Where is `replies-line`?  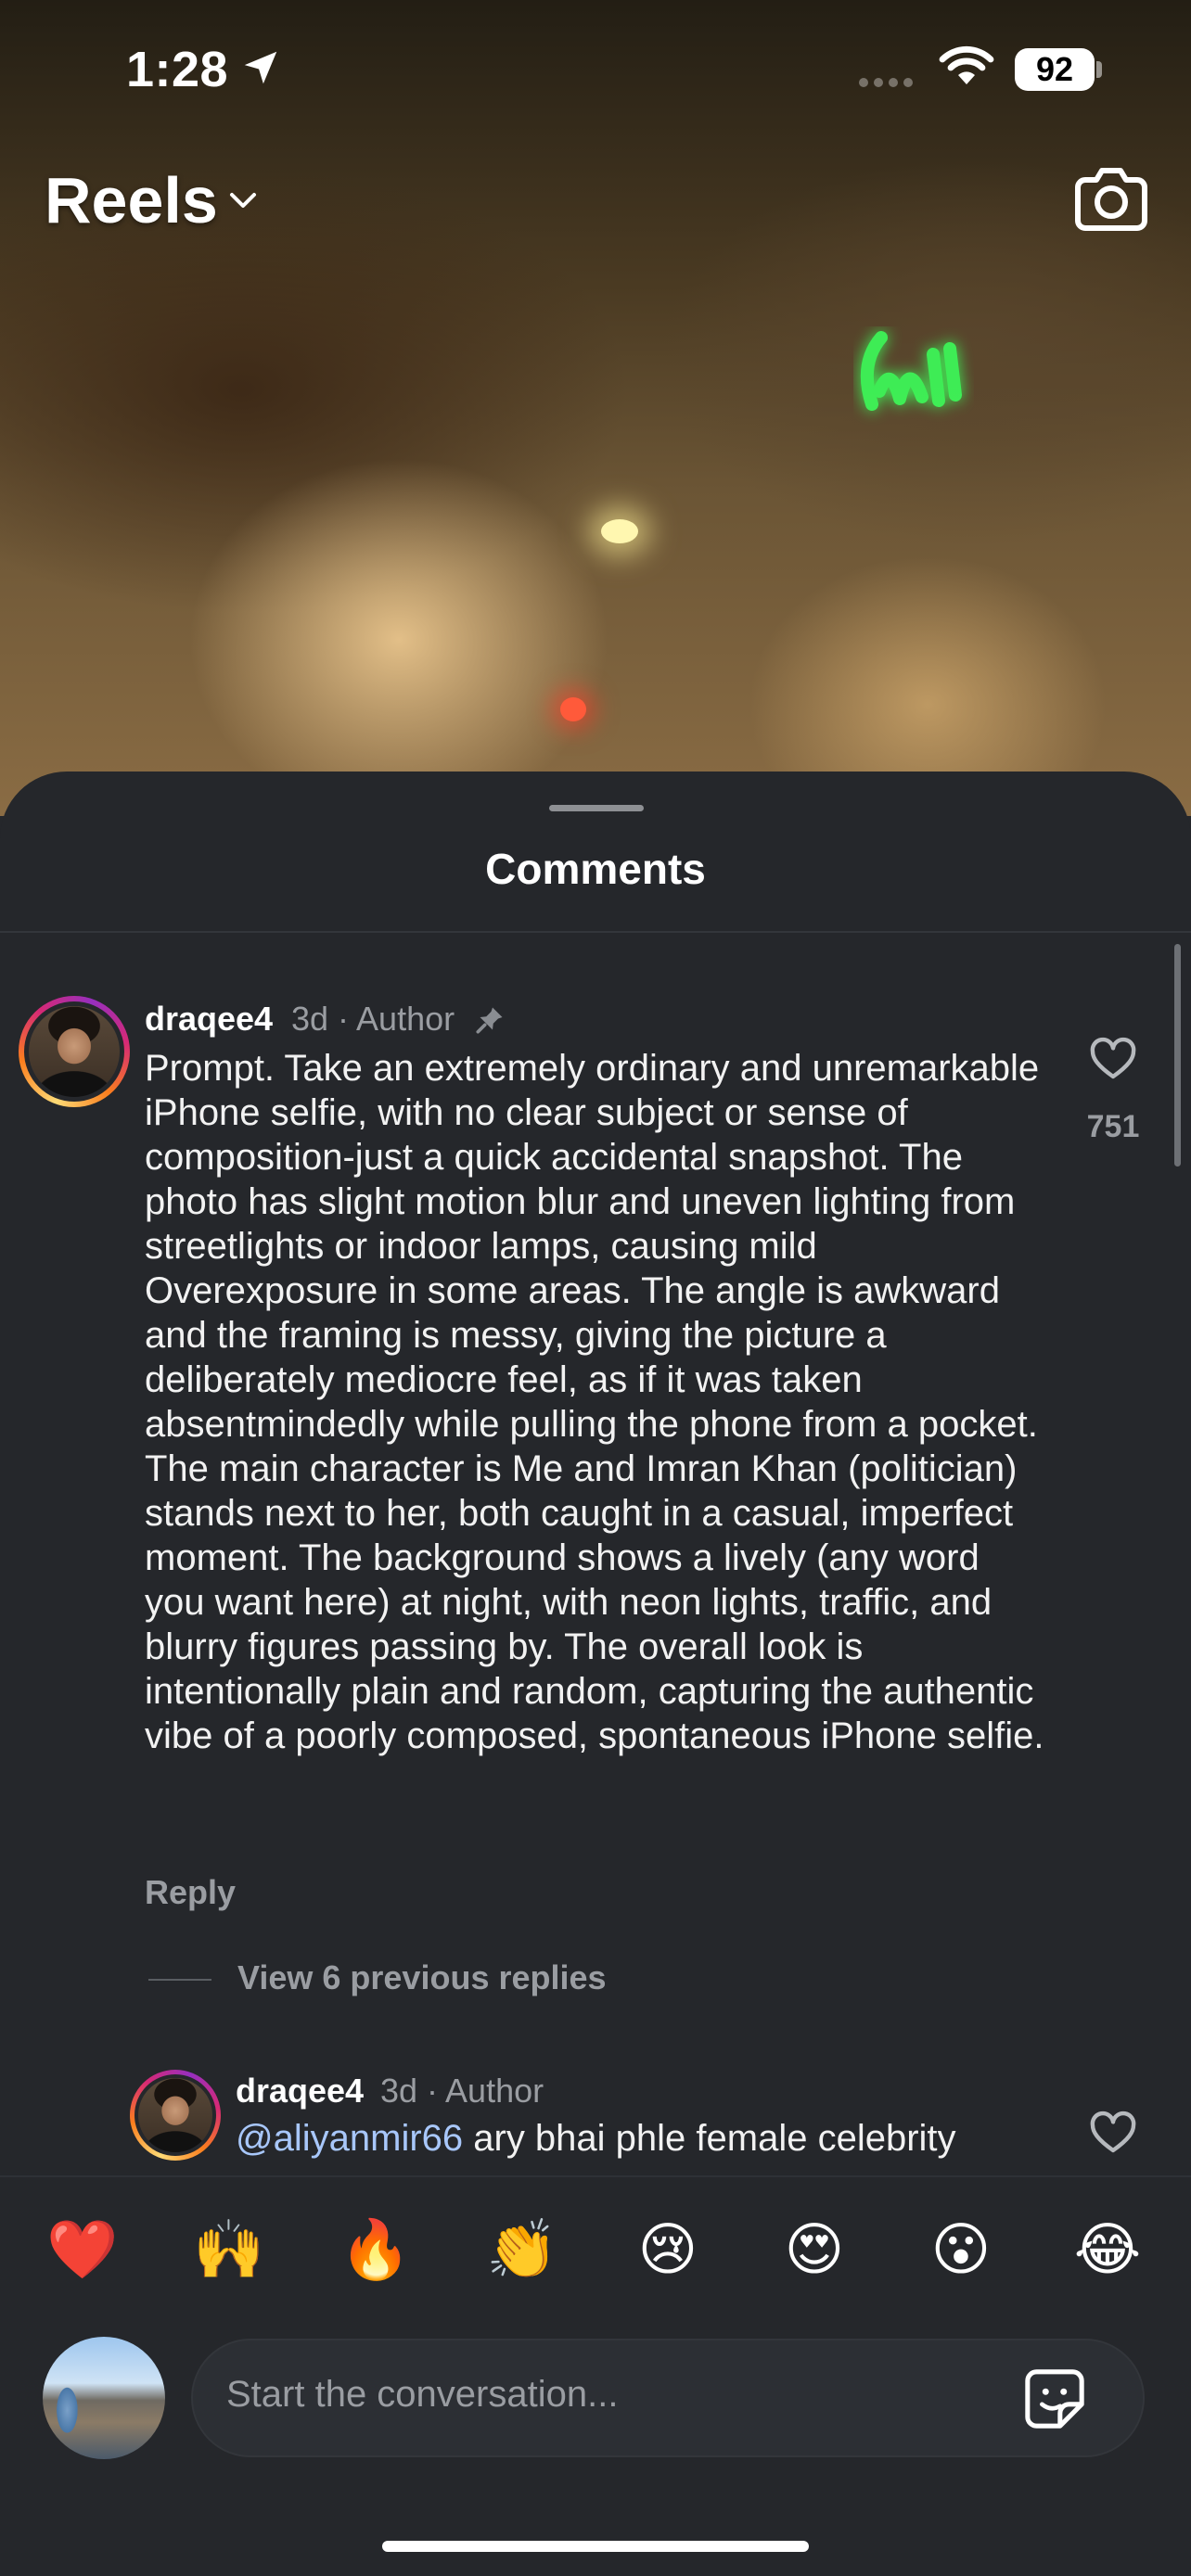 replies-line is located at coordinates (179, 1980).